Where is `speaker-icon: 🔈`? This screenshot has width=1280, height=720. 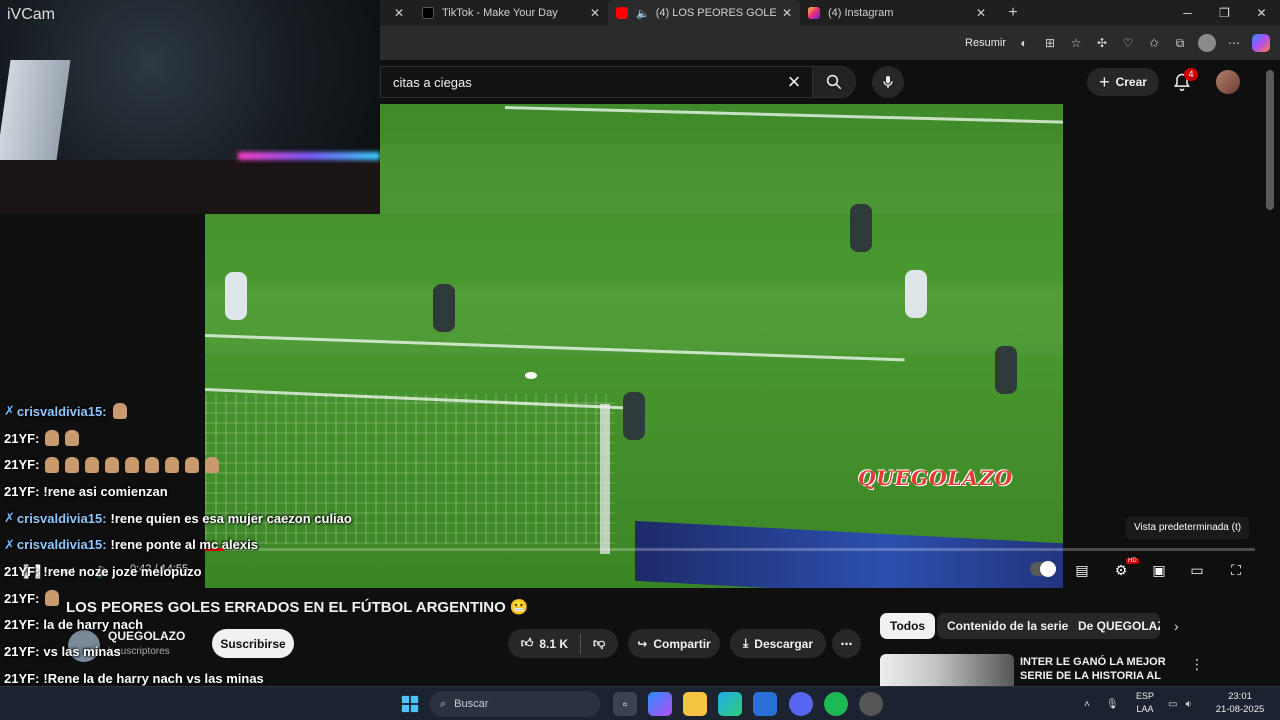
speaker-icon: 🔈 is located at coordinates (643, 13).